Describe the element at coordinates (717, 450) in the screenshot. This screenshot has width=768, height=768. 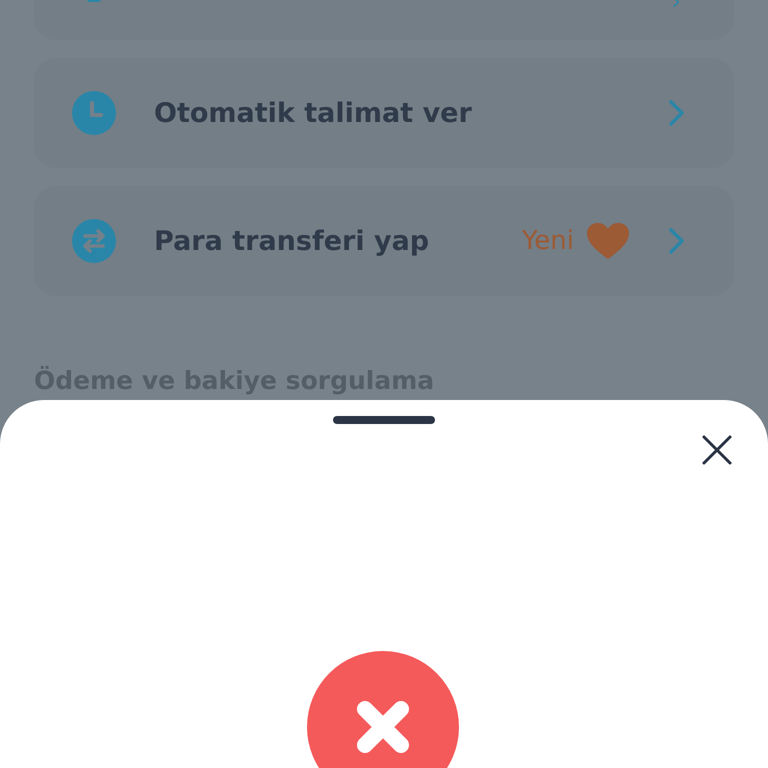
I see `close-icon` at that location.